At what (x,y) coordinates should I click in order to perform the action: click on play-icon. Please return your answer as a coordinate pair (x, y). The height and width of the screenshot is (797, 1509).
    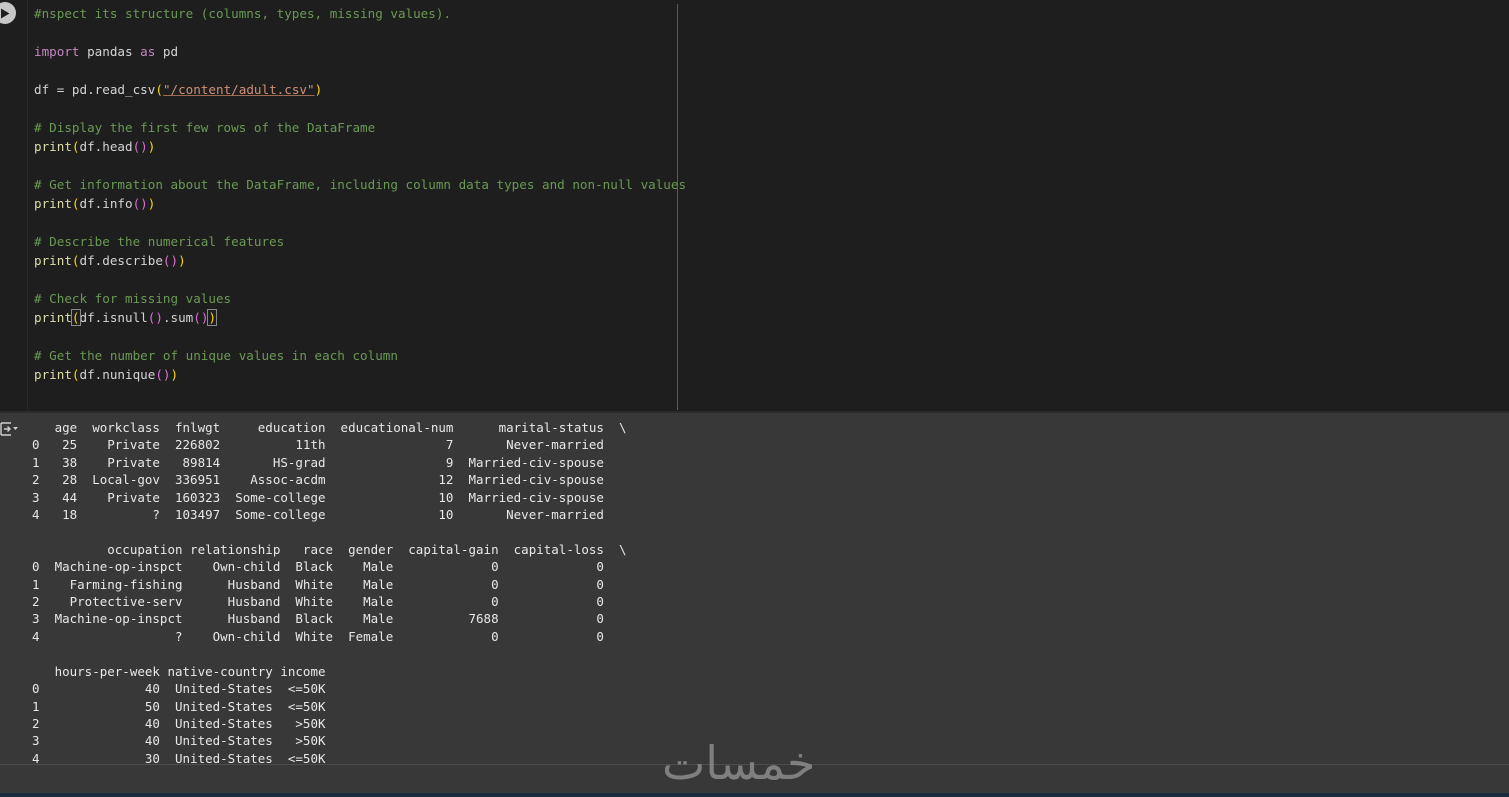
    Looking at the image, I should click on (5, 13).